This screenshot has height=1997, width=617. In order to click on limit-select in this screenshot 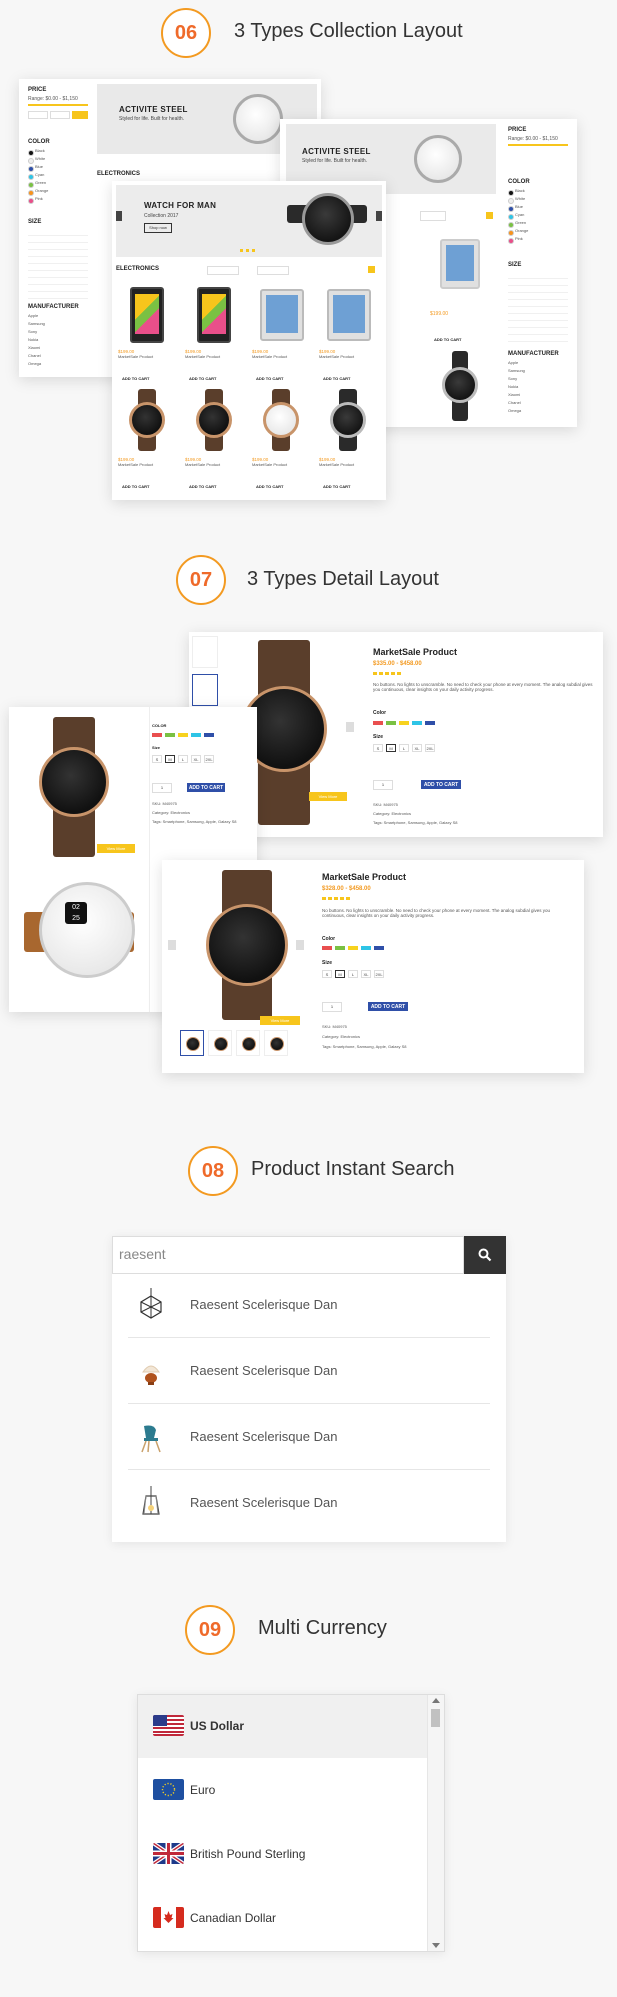, I will do `click(273, 270)`.